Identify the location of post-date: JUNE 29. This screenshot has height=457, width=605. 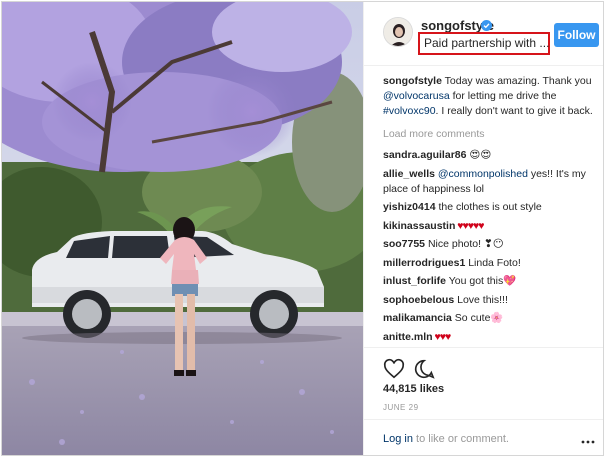
(401, 407).